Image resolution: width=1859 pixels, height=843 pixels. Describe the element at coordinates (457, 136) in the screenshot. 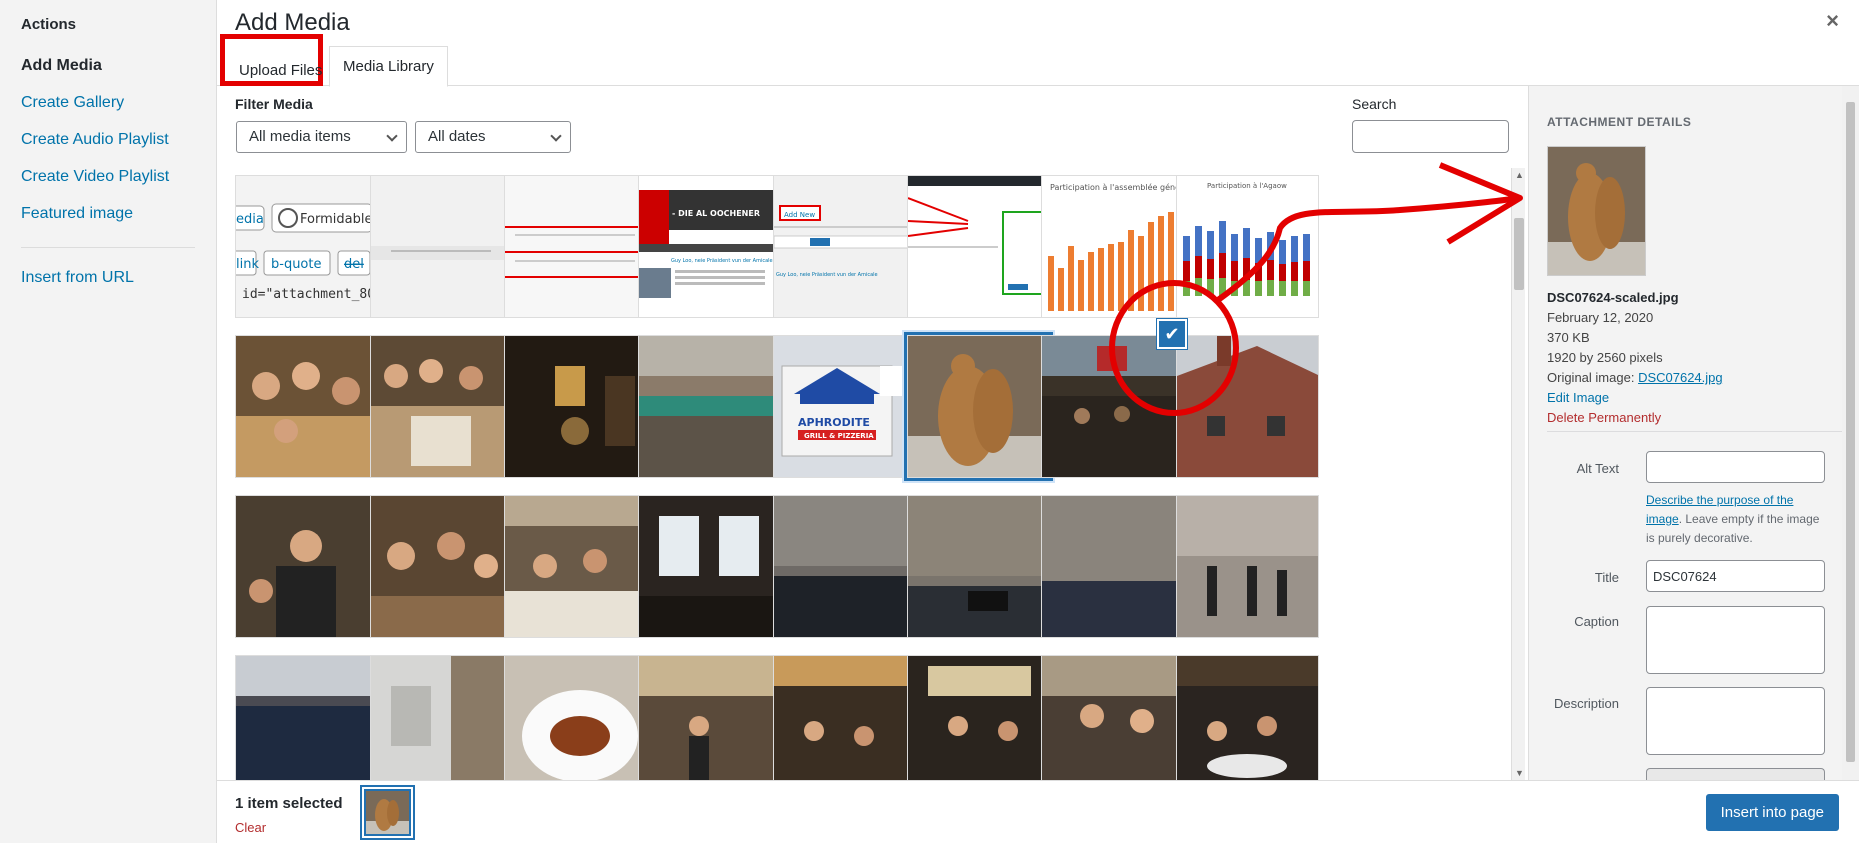

I see `date-filter-value: All dates` at that location.